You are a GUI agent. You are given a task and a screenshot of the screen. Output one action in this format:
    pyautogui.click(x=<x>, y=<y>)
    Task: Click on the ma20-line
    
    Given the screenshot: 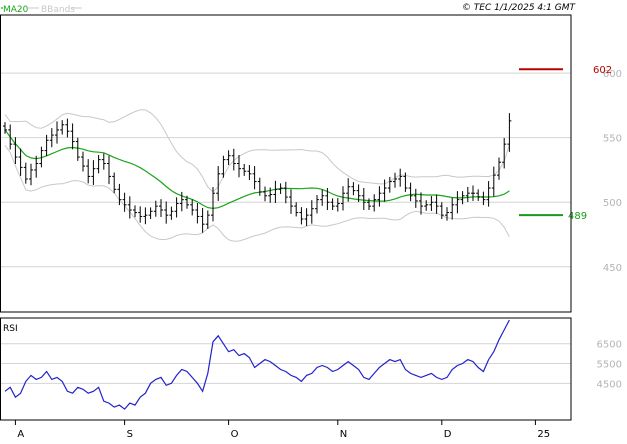 What is the action you would take?
    pyautogui.click(x=257, y=169)
    